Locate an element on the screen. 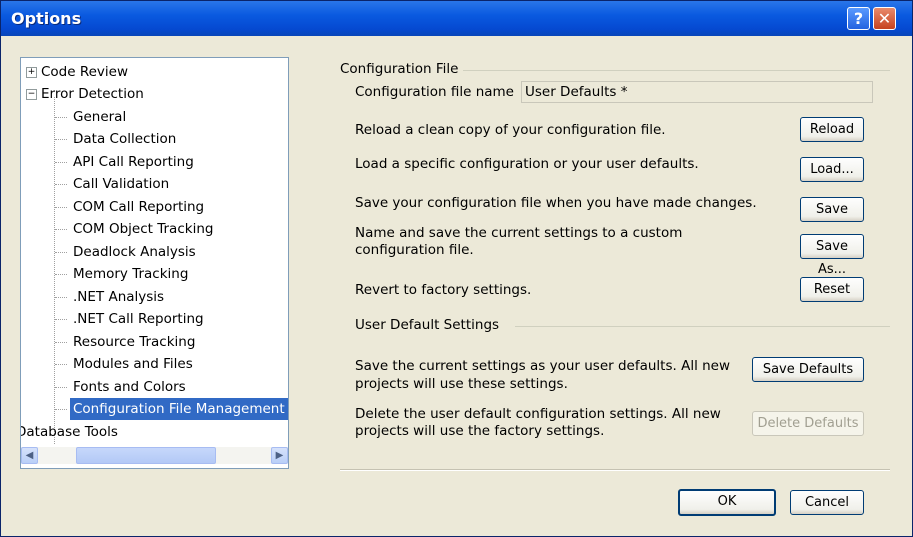  tree-item-resource-tracking: Resource Tracking is located at coordinates (134, 342).